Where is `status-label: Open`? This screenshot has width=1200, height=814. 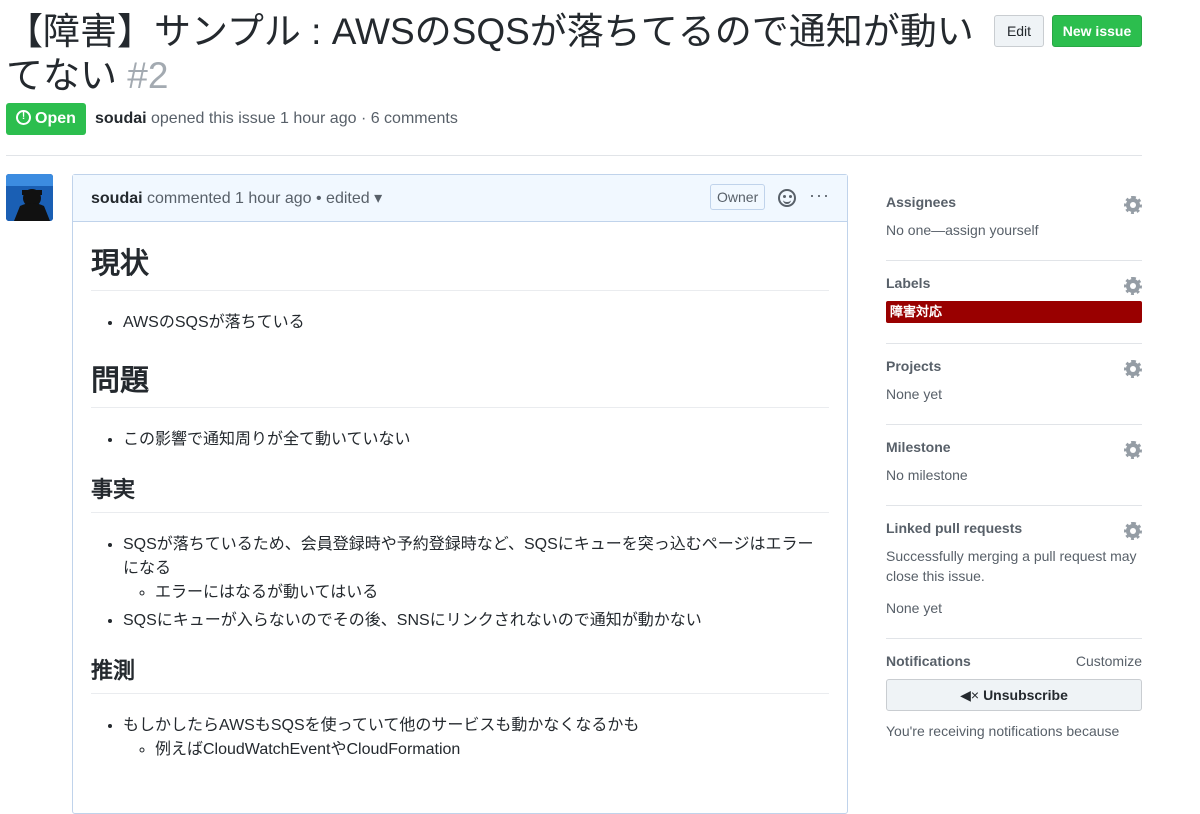
status-label: Open is located at coordinates (55, 118).